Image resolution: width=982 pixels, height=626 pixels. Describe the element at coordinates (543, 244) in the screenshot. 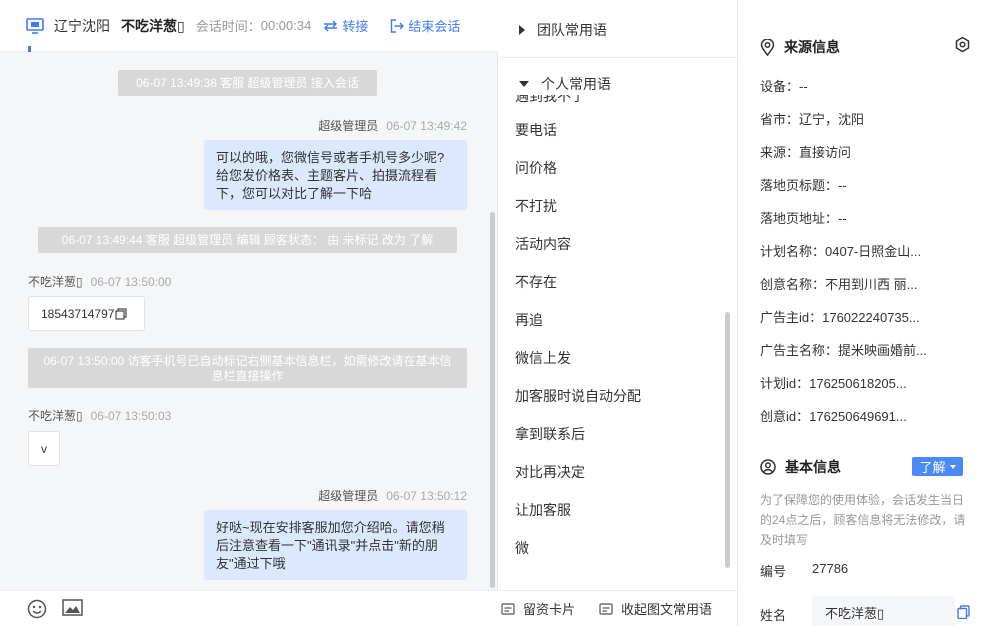

I see `phrase-item: 活动内容` at that location.